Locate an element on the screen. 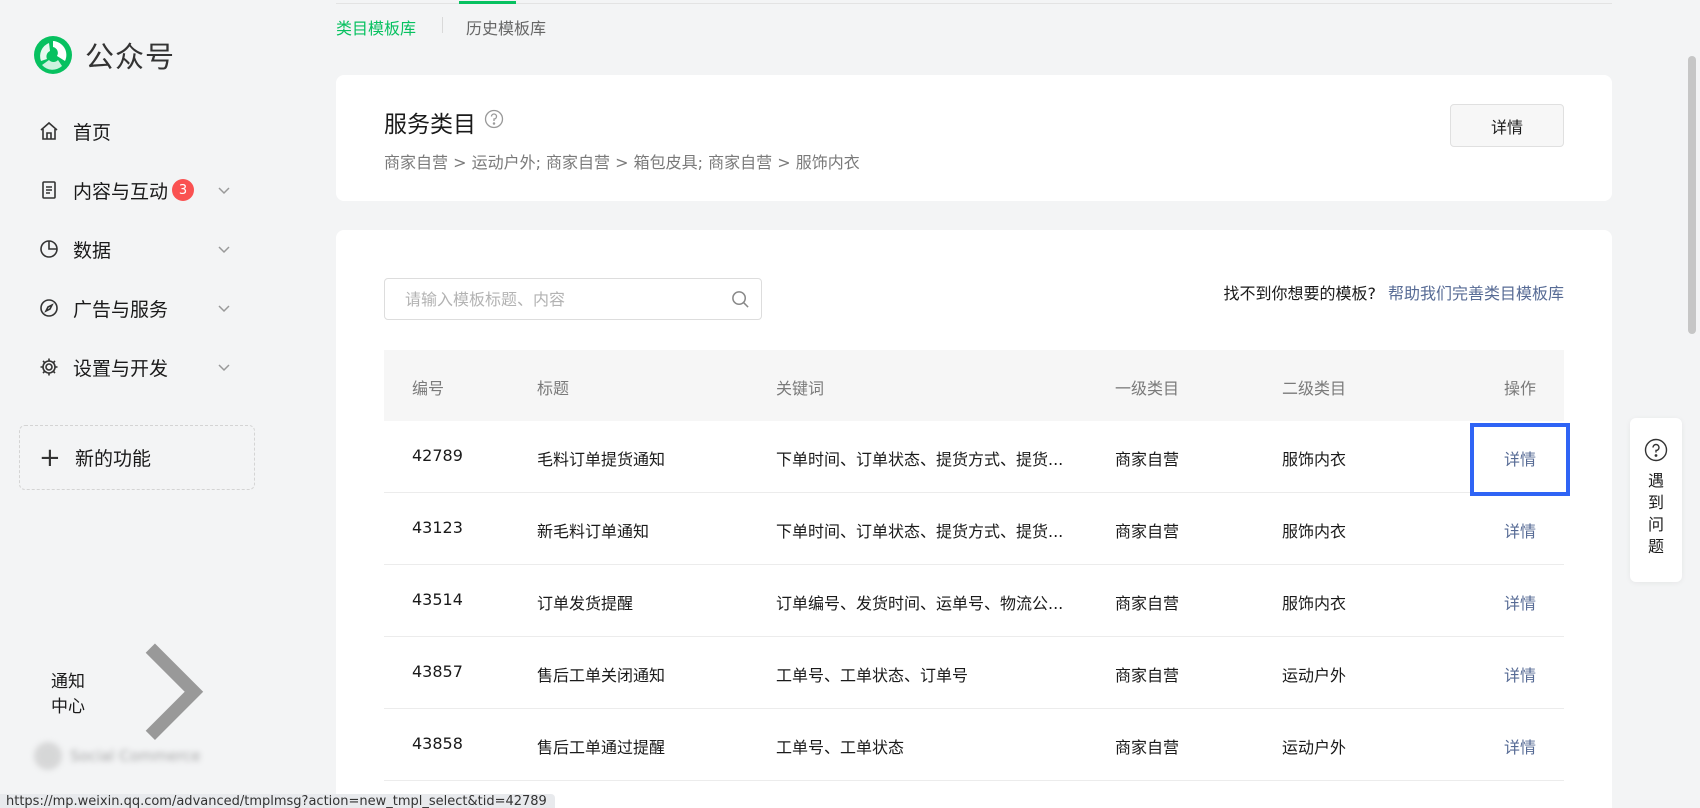 The image size is (1700, 808). scrollbar-thumb is located at coordinates (1692, 195).